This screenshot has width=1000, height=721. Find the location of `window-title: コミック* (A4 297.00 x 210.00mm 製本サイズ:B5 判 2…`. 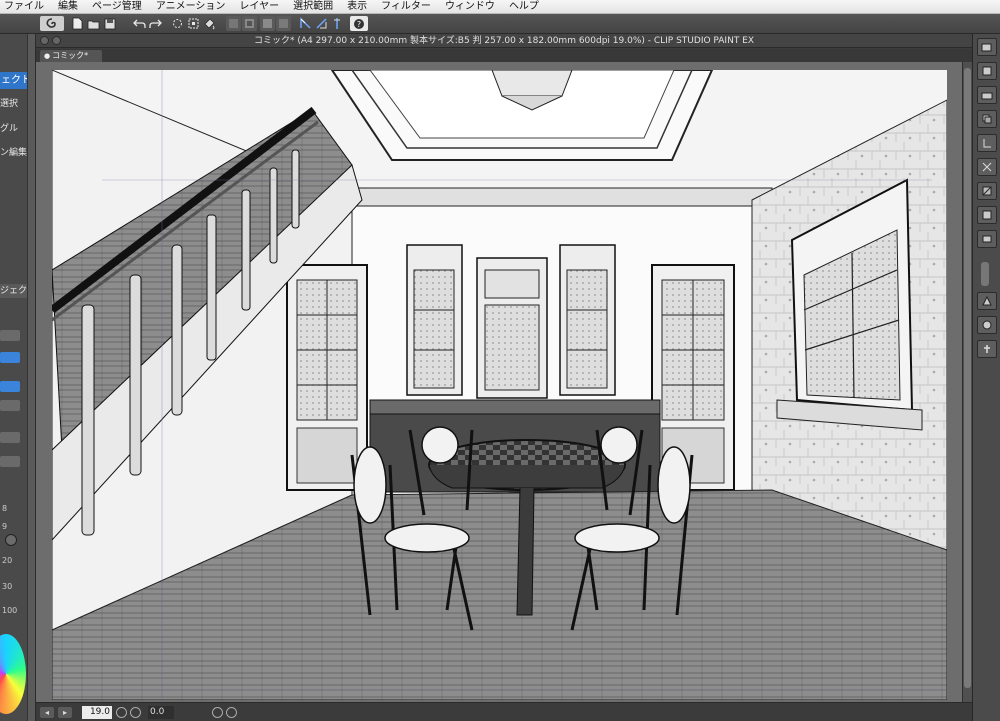

window-title: コミック* (A4 297.00 x 210.00mm 製本サイズ:B5 判 2… is located at coordinates (504, 41).